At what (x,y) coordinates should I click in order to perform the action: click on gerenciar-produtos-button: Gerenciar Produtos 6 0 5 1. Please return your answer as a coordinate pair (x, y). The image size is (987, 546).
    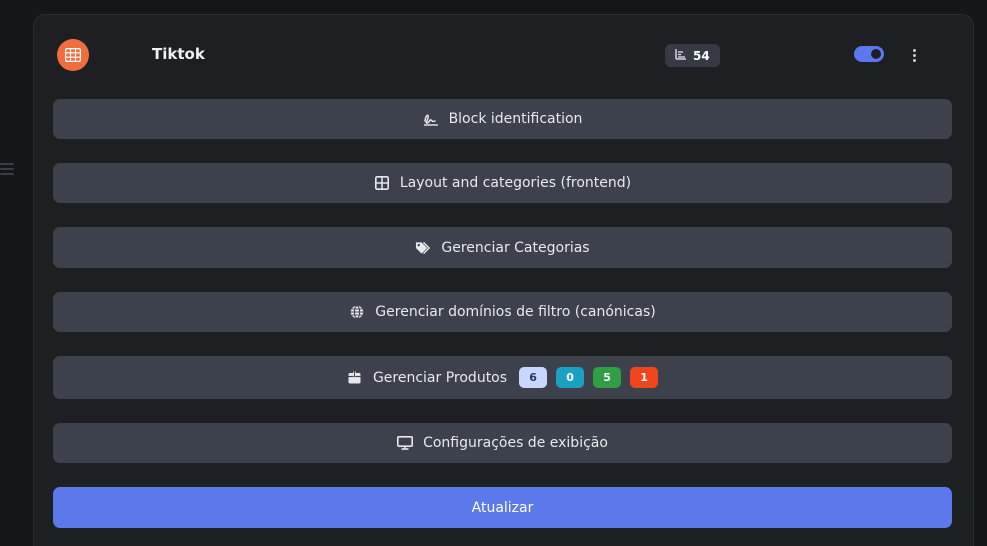
    Looking at the image, I should click on (502, 377).